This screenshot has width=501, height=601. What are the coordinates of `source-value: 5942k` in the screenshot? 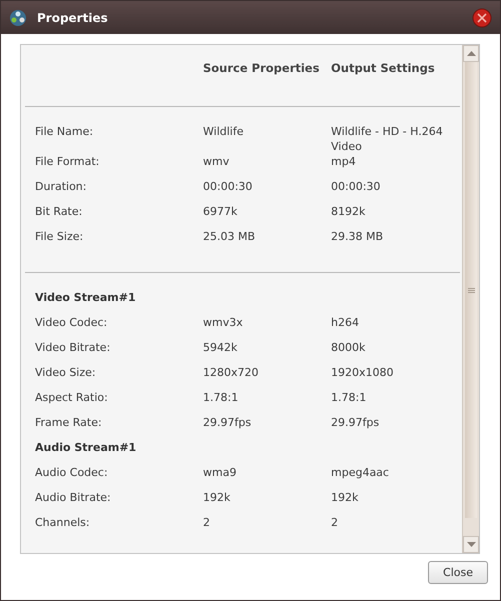 It's located at (220, 347).